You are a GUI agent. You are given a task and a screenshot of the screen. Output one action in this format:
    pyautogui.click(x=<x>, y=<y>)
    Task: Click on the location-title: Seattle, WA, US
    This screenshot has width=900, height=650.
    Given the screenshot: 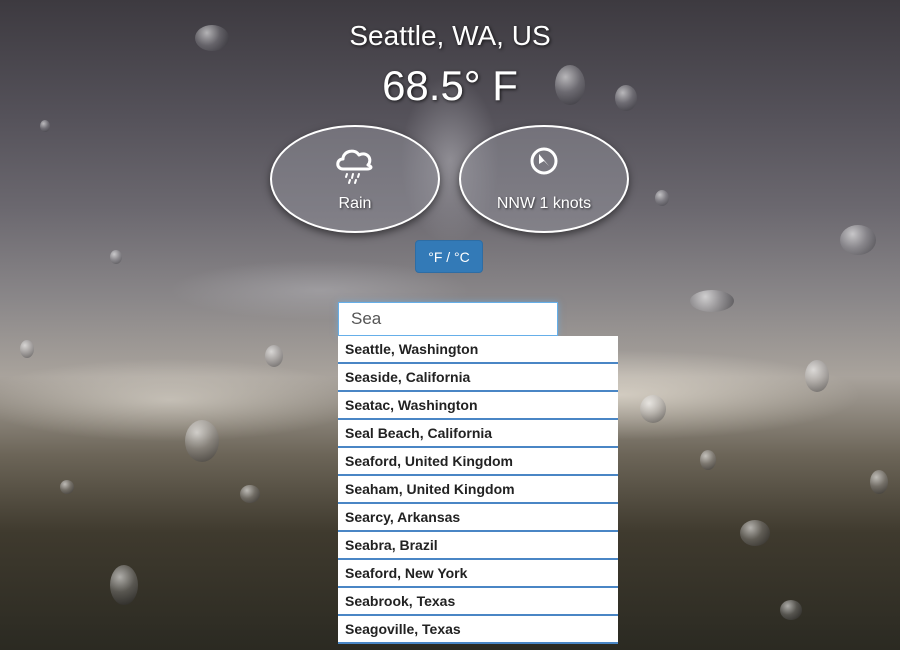 What is the action you would take?
    pyautogui.click(x=450, y=35)
    